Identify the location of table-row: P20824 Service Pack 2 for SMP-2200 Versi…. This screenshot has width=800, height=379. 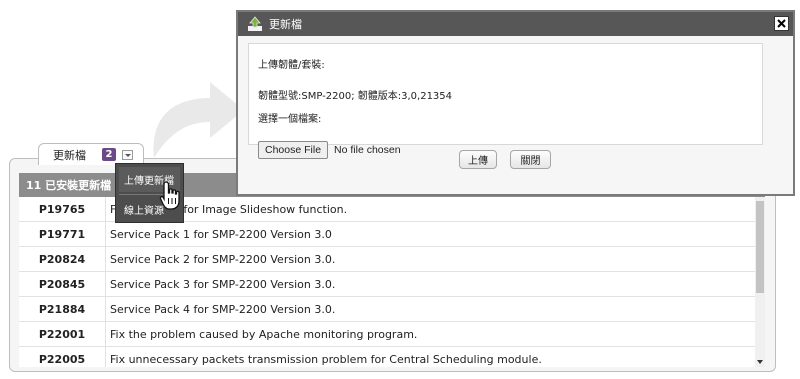
(387, 259).